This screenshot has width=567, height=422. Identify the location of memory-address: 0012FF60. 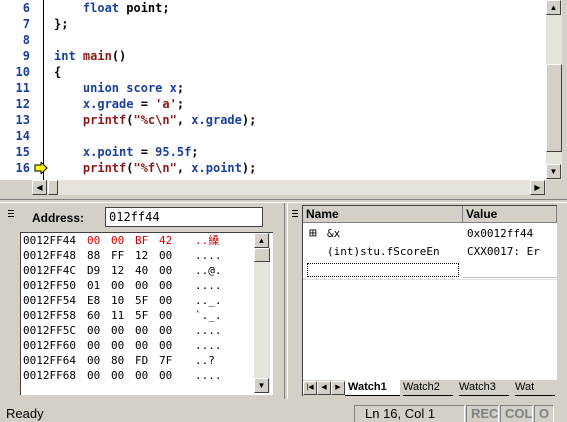
(49, 345).